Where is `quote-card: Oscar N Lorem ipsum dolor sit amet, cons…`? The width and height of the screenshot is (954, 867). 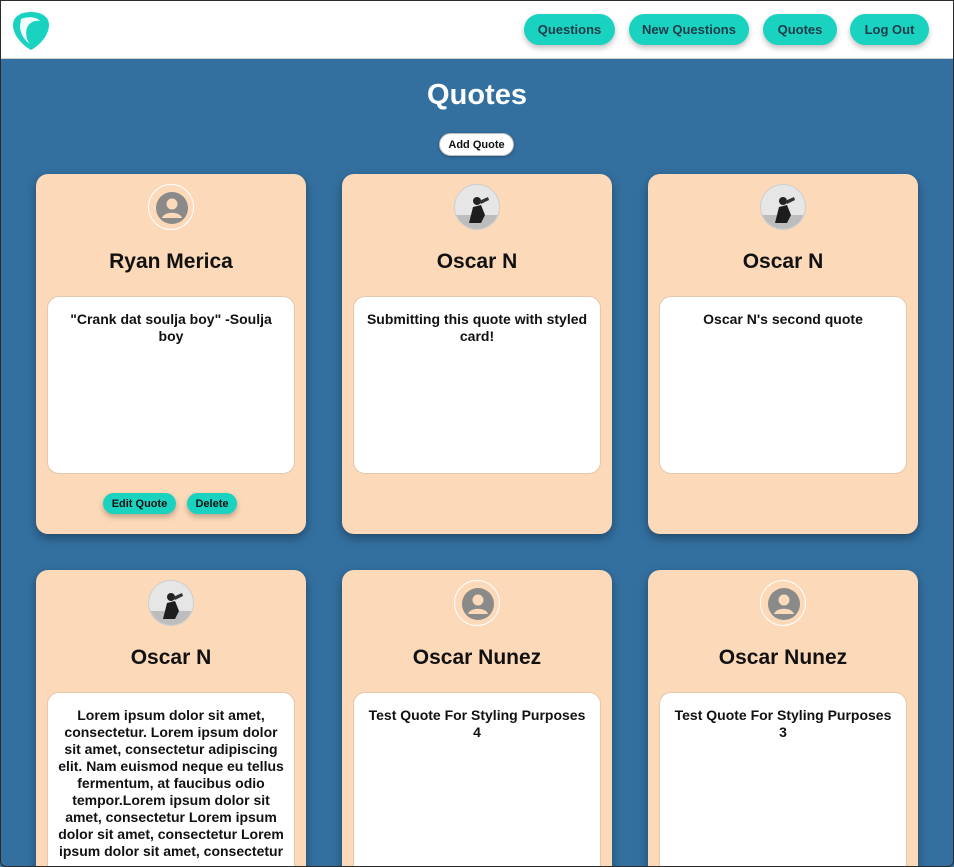
quote-card: Oscar N Lorem ipsum dolor sit amet, cons… is located at coordinates (171, 718).